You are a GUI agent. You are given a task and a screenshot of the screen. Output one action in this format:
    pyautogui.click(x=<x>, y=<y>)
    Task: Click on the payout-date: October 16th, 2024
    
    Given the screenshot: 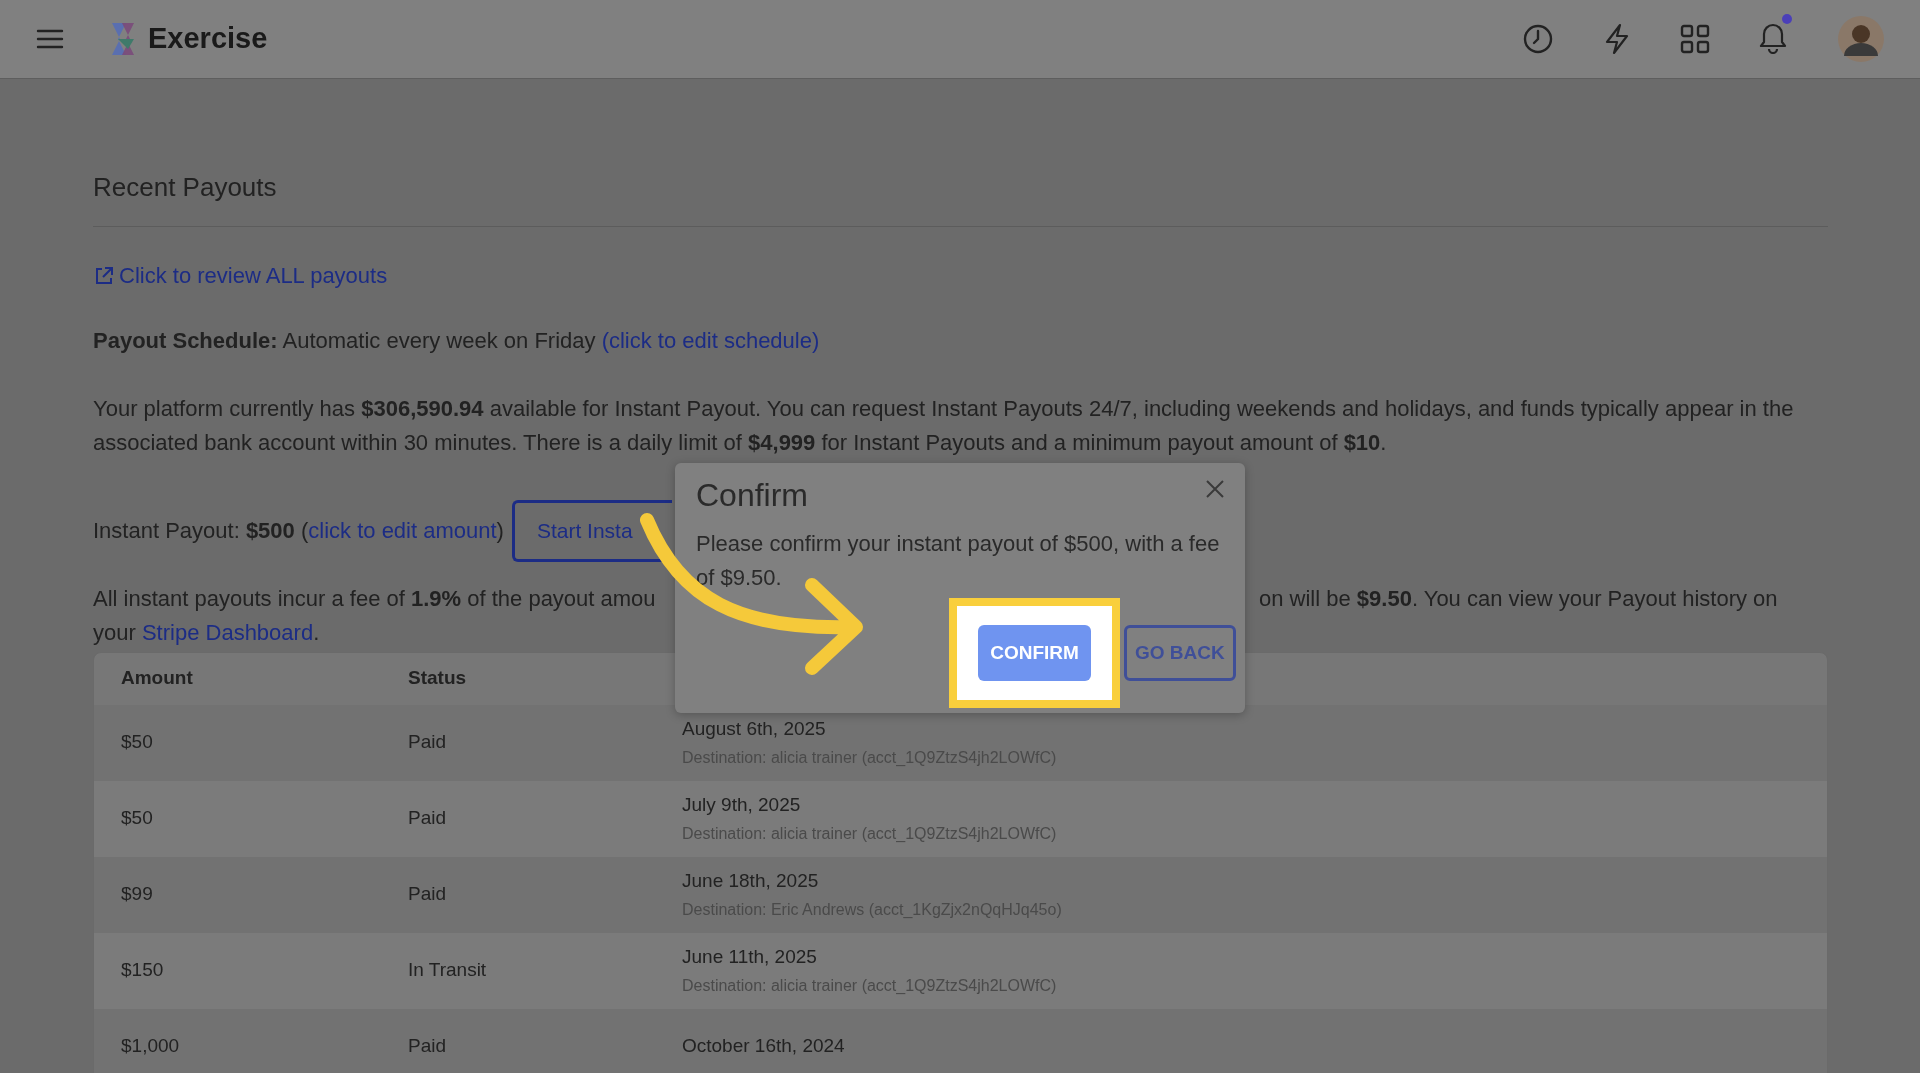 What is the action you would take?
    pyautogui.click(x=763, y=1046)
    